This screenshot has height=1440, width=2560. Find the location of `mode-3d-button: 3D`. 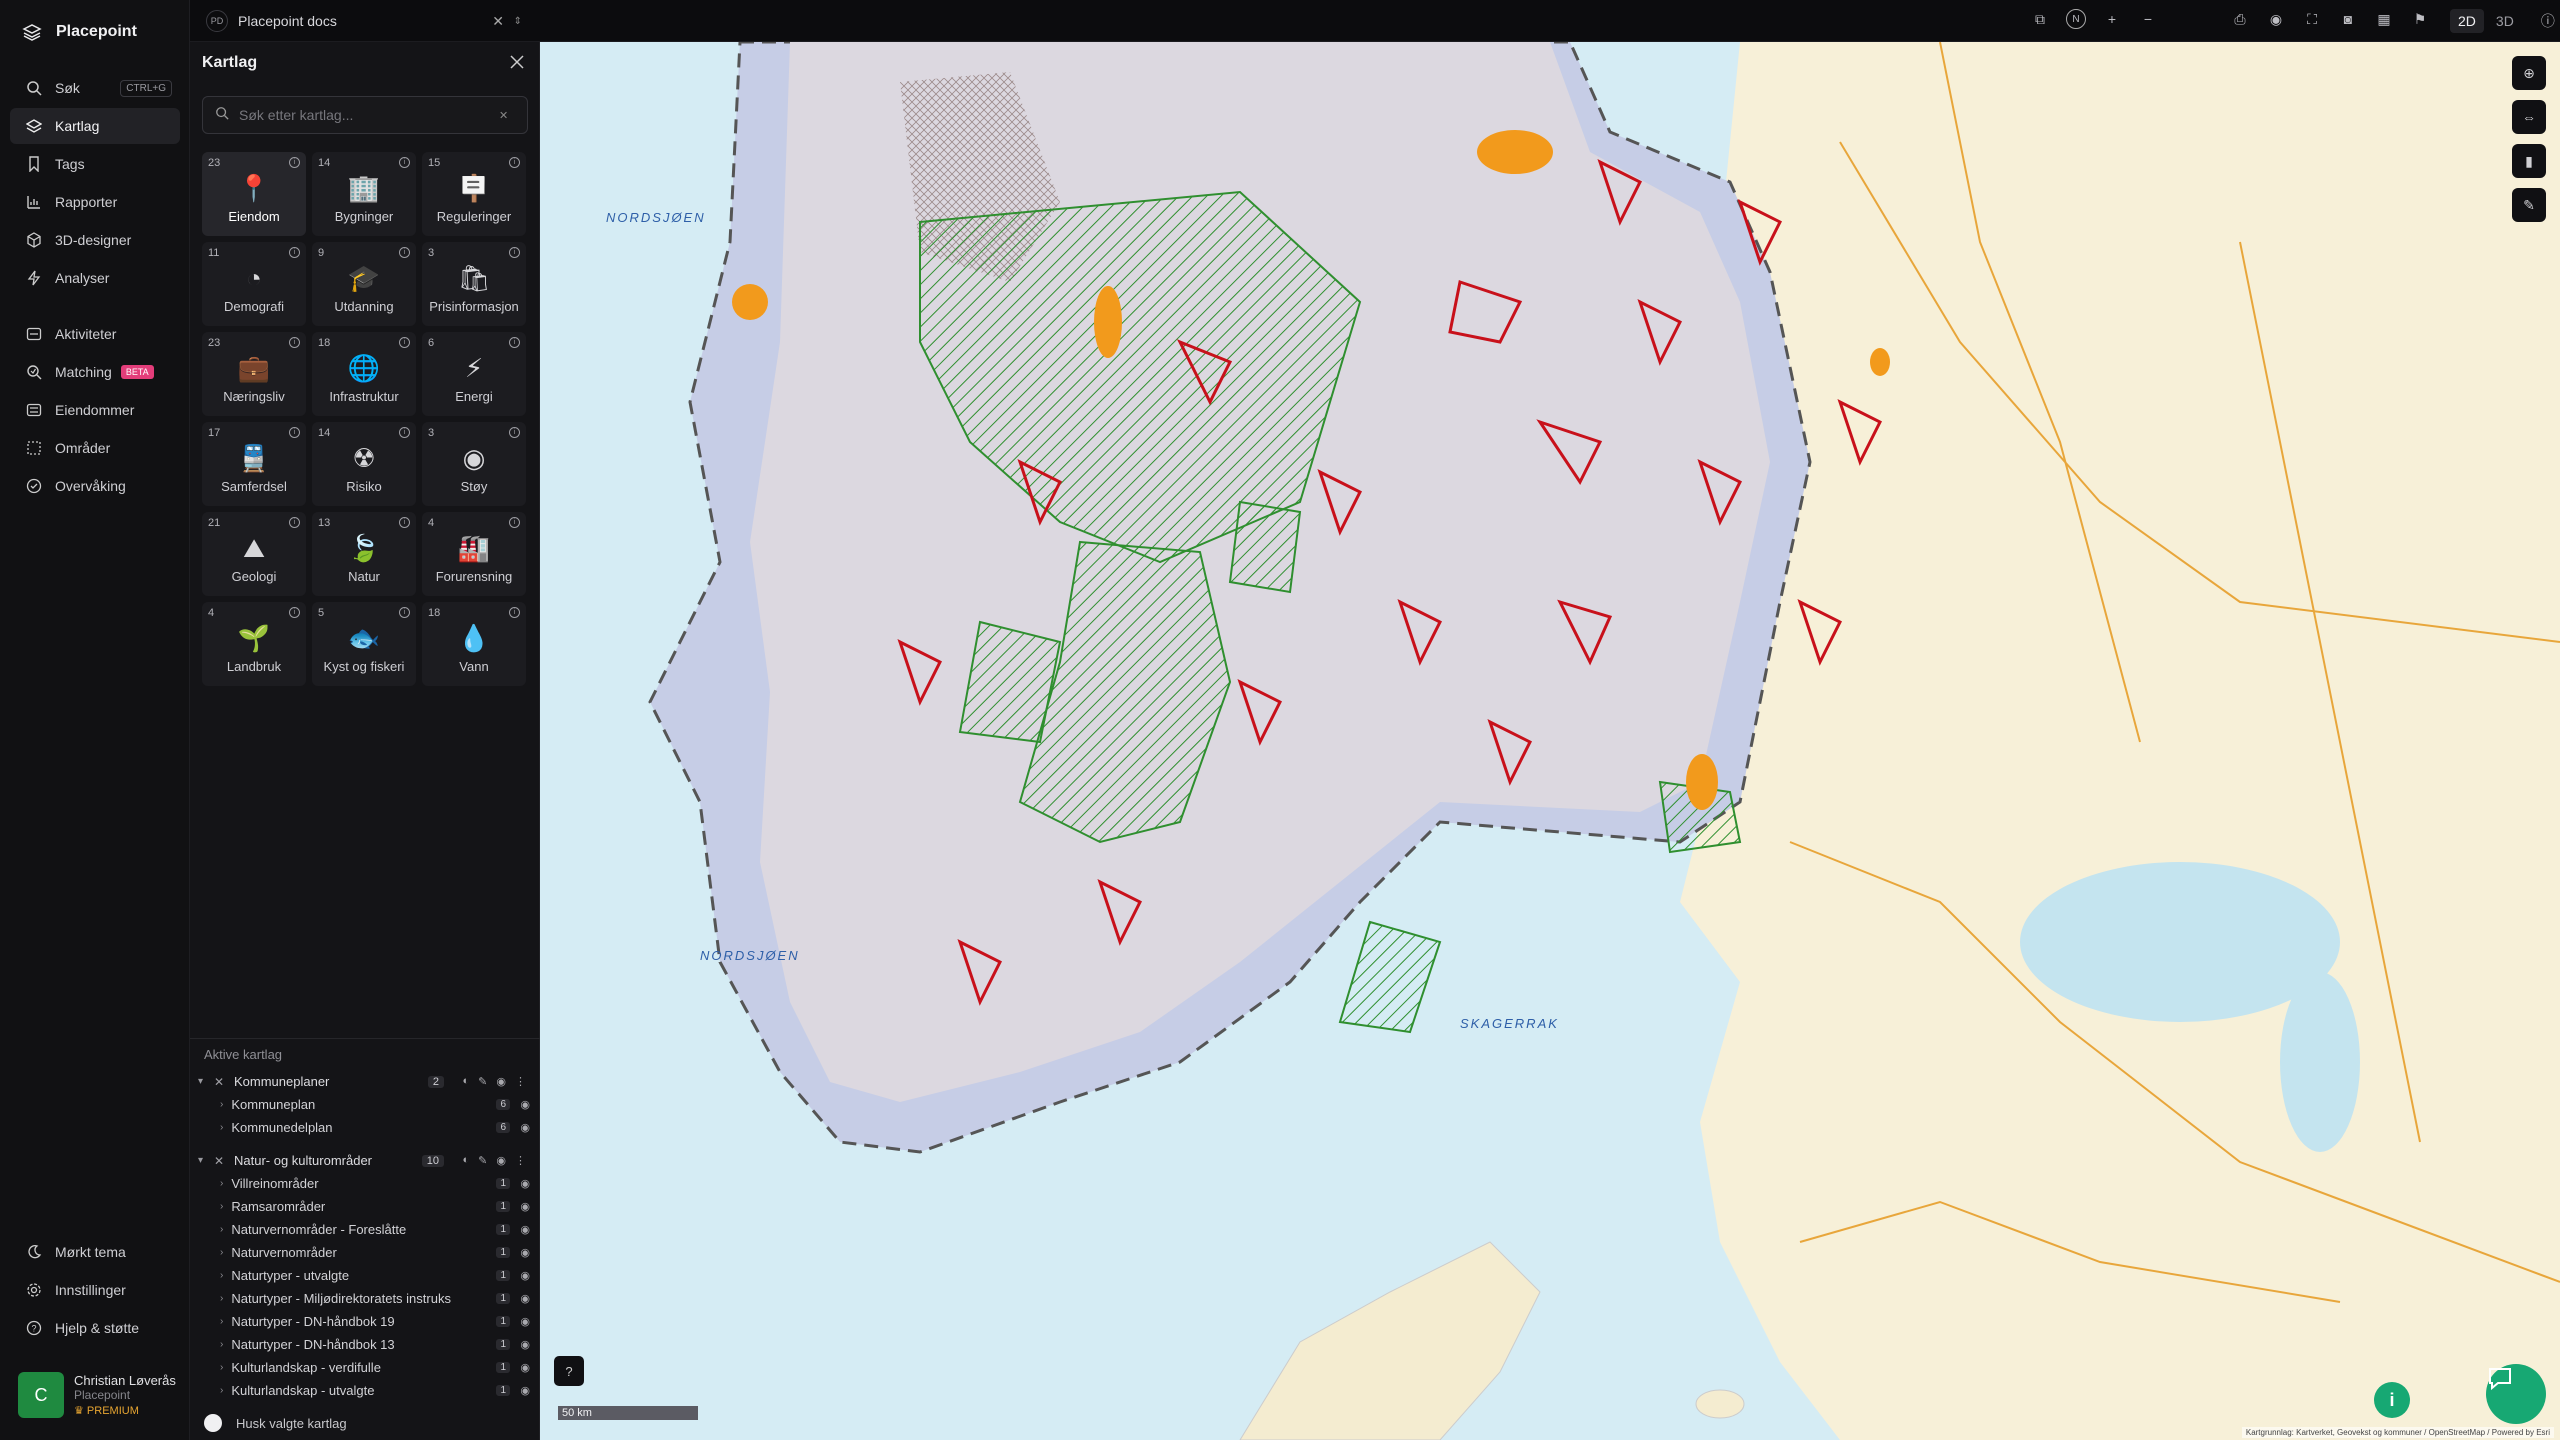

mode-3d-button: 3D is located at coordinates (2505, 21).